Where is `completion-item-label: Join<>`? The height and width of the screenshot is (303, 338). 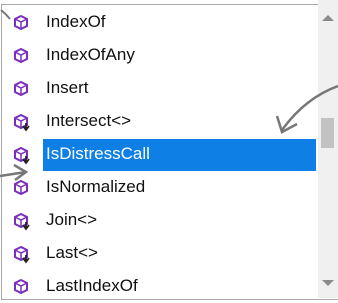 completion-item-label: Join<> is located at coordinates (72, 219).